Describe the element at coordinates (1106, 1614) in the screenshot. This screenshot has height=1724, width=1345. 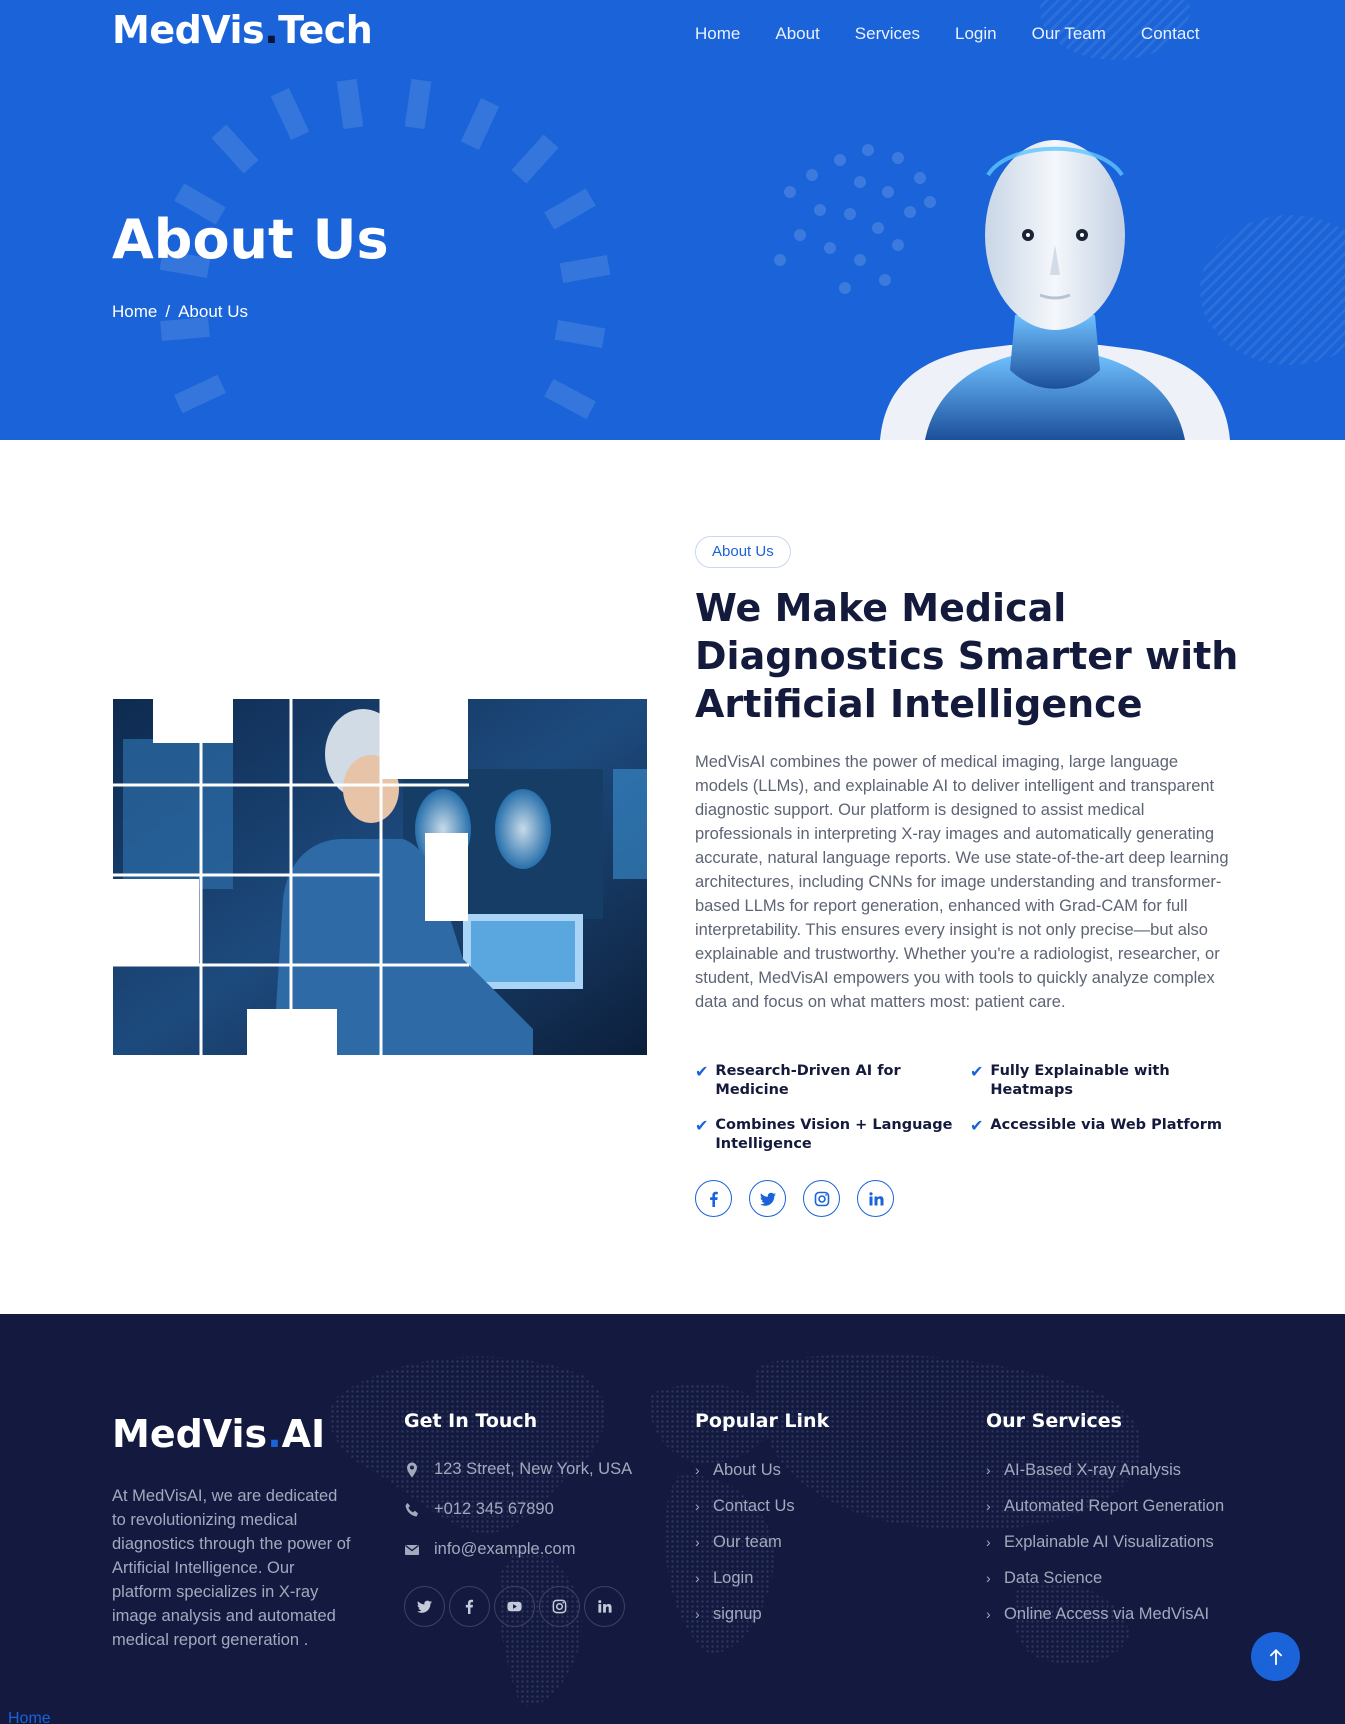
I see `service-link-online-access: › Online Access via MedVisAI` at that location.